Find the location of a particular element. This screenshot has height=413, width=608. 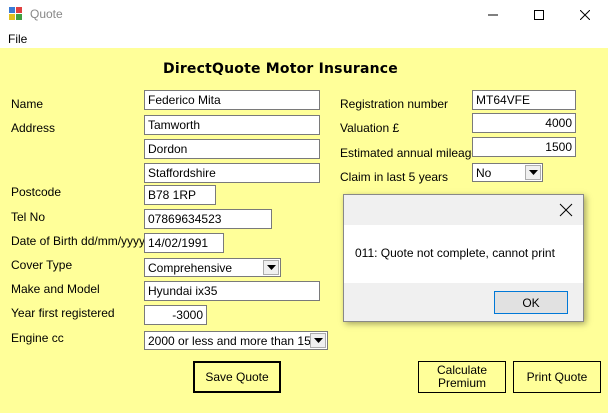

close-window-button is located at coordinates (585, 15).